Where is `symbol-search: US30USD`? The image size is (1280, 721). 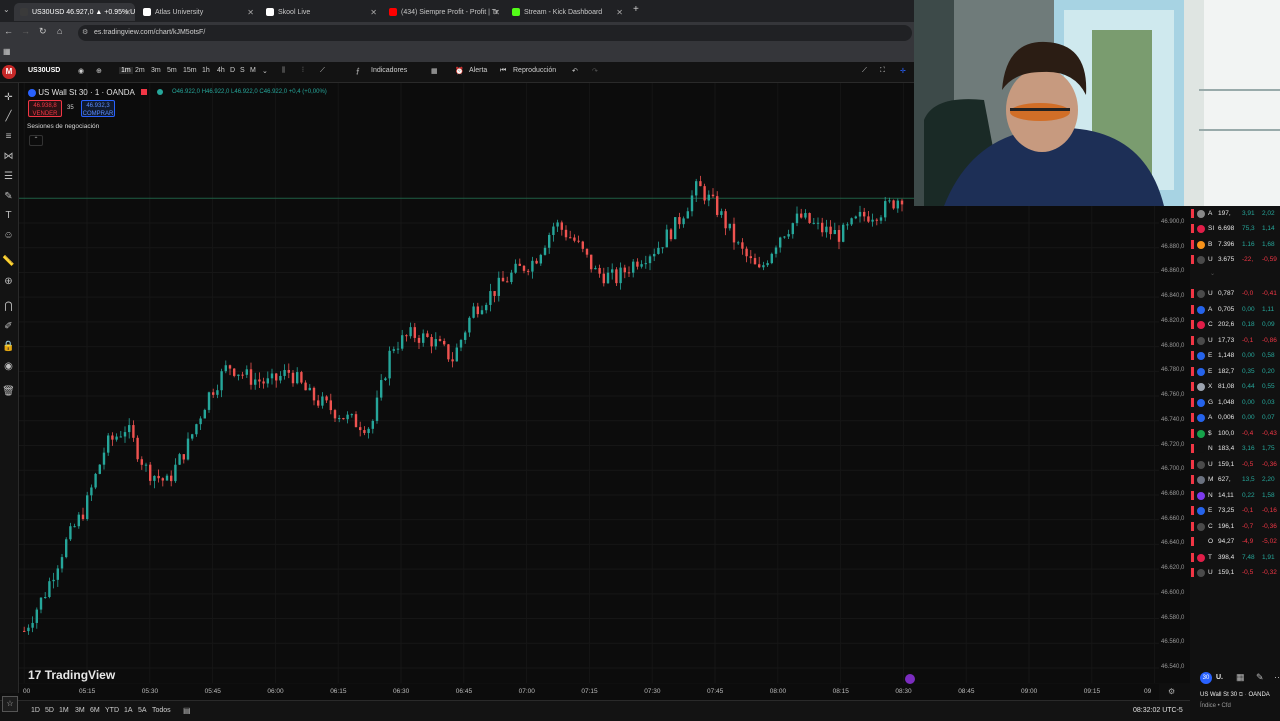 symbol-search: US30USD is located at coordinates (44, 70).